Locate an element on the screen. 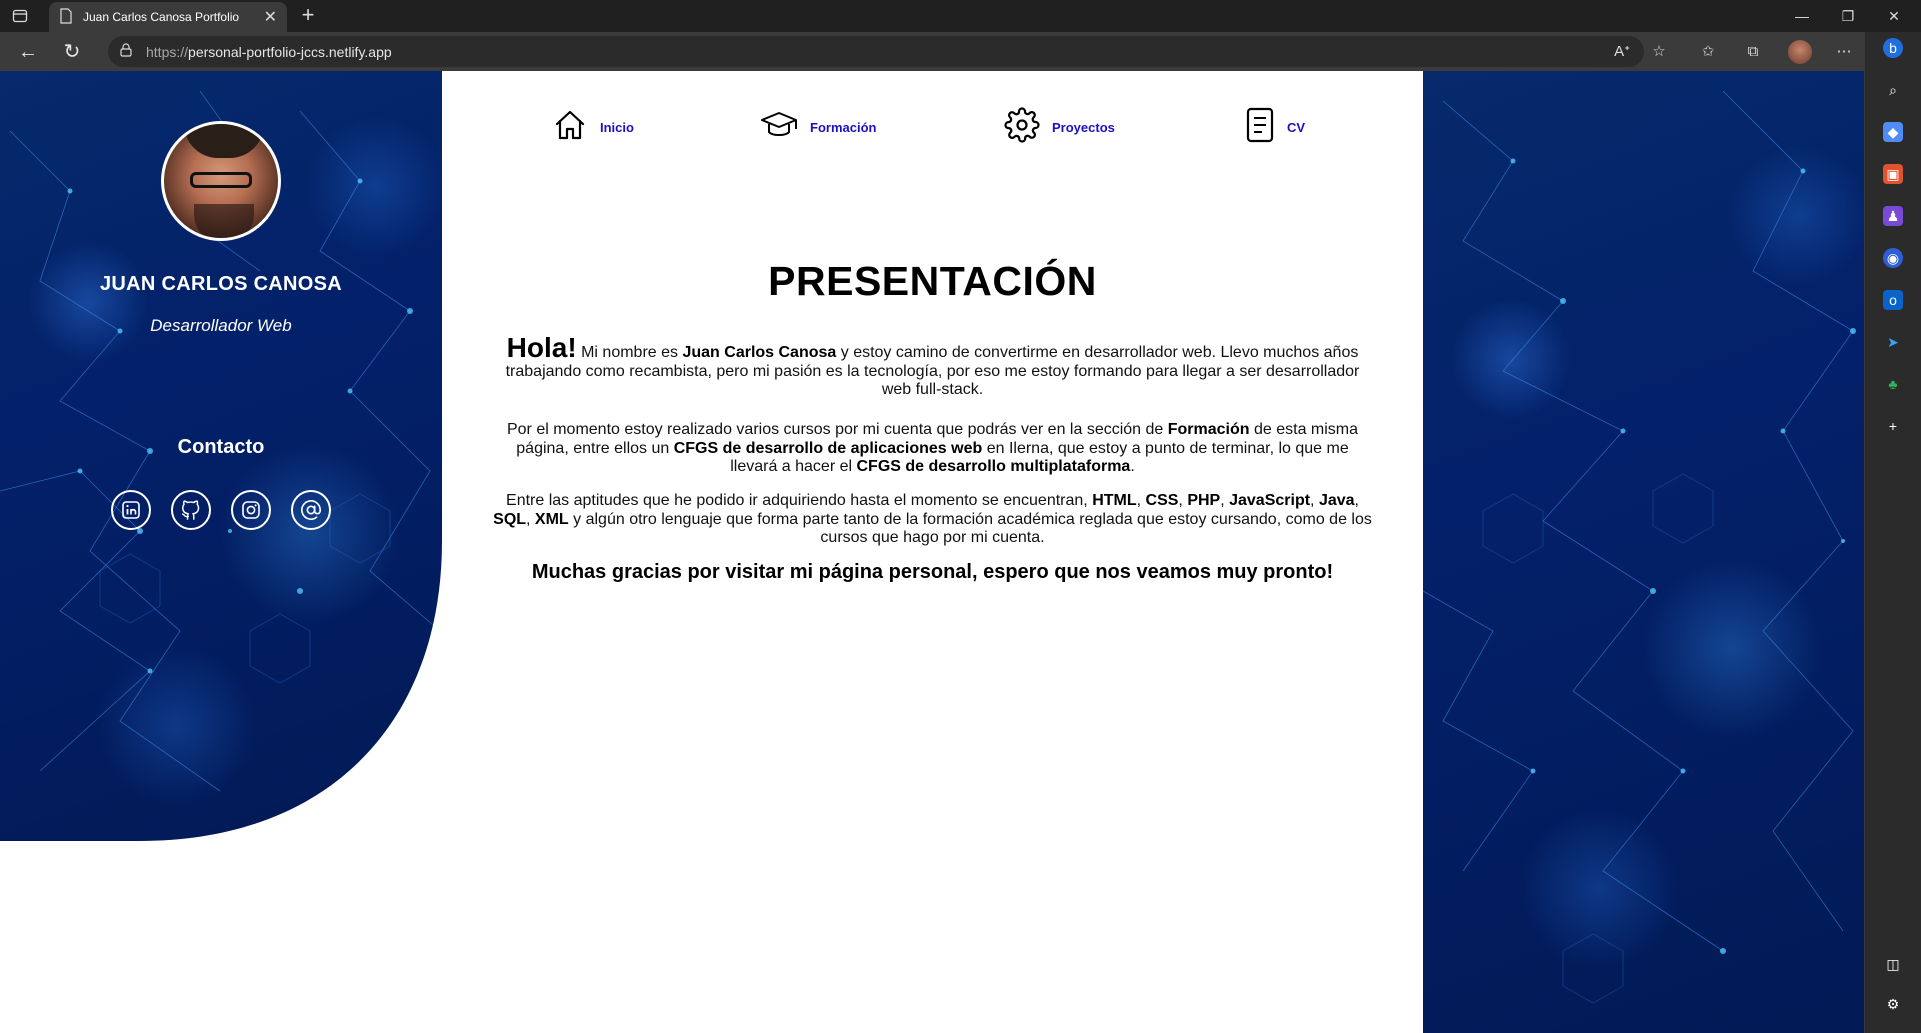 Image resolution: width=1921 pixels, height=1033 pixels. minimize-button: — is located at coordinates (1802, 16).